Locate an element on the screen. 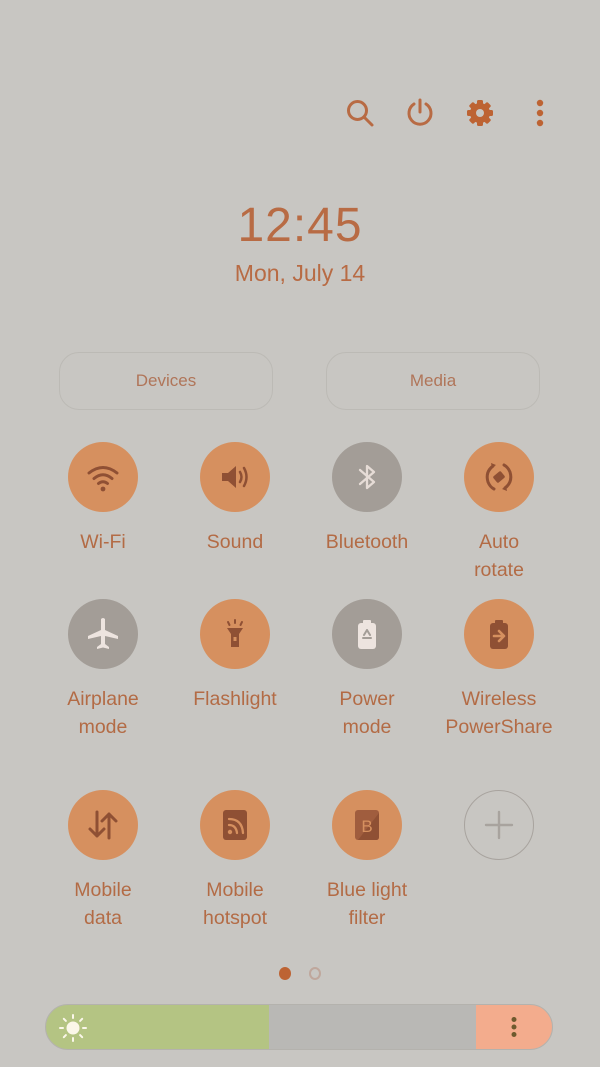  flashlight-icon is located at coordinates (235, 633).